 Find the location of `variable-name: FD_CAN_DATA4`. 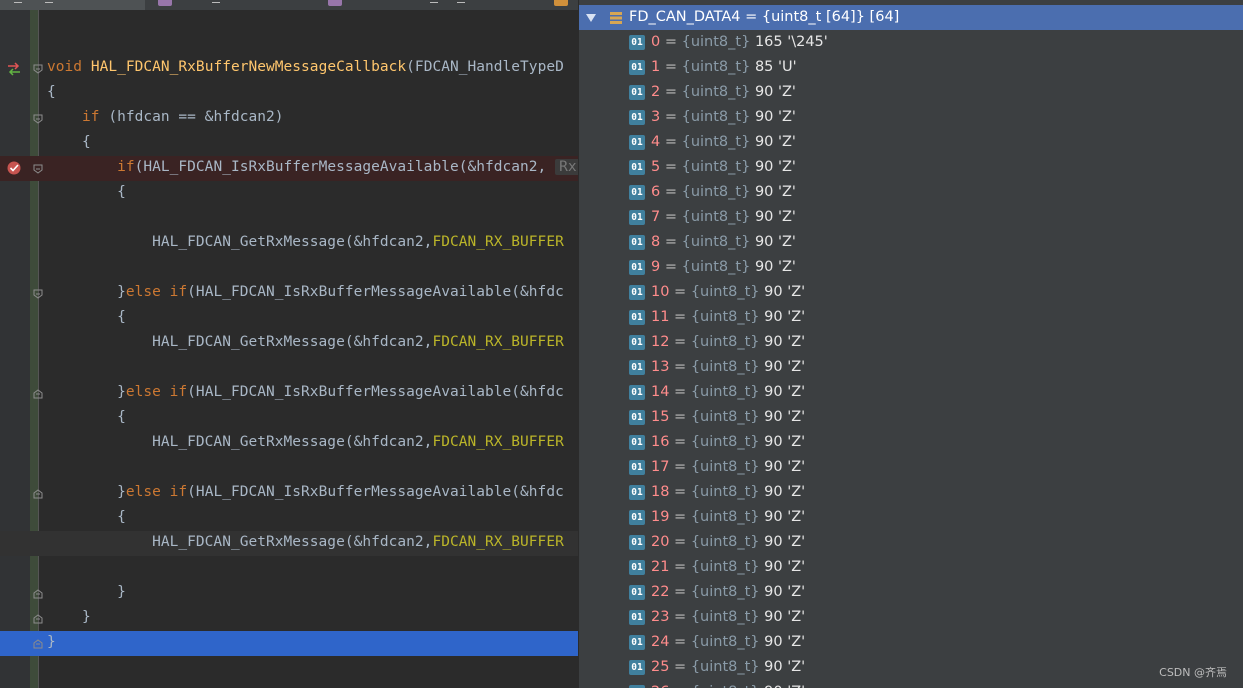

variable-name: FD_CAN_DATA4 is located at coordinates (685, 17).